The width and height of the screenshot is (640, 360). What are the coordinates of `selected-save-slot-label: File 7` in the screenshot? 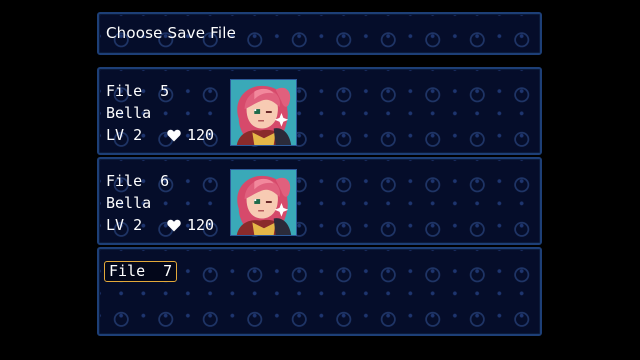 It's located at (141, 271).